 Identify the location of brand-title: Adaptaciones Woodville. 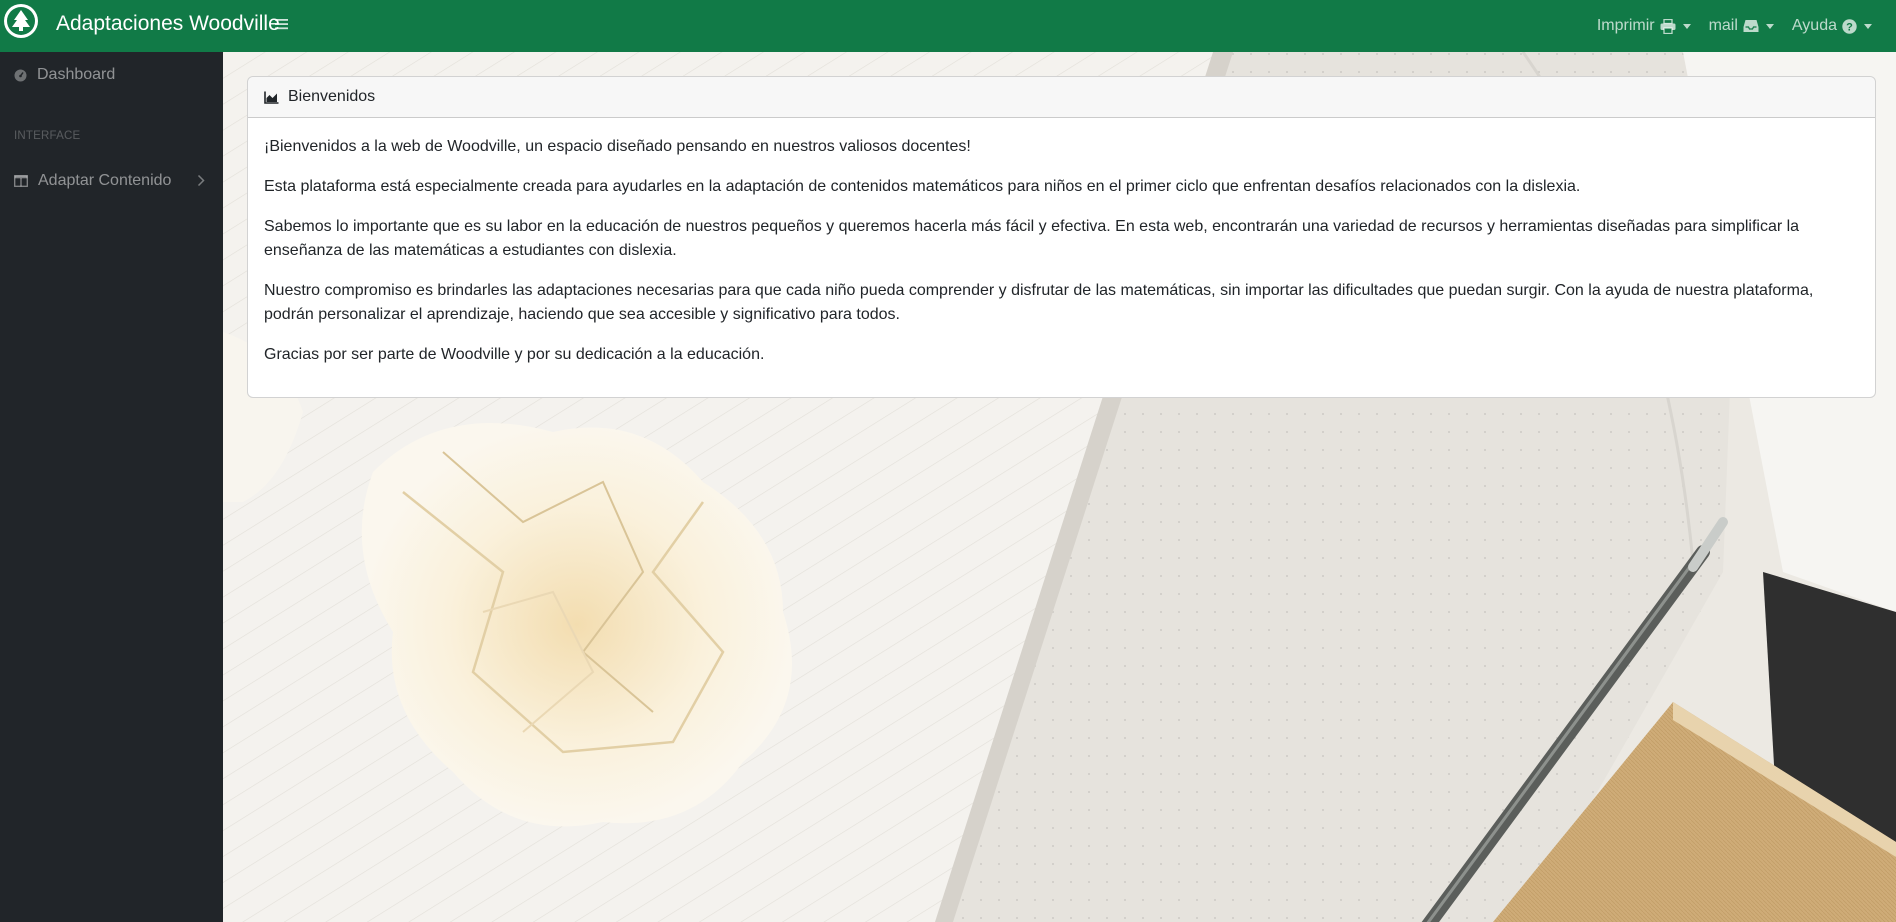
(168, 24).